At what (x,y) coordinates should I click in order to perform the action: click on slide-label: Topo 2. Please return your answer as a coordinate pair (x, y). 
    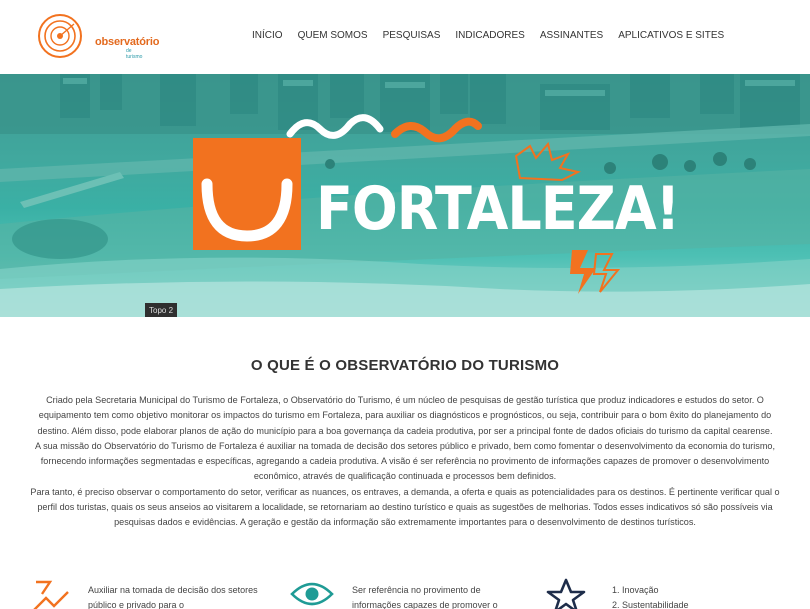
    Looking at the image, I should click on (161, 310).